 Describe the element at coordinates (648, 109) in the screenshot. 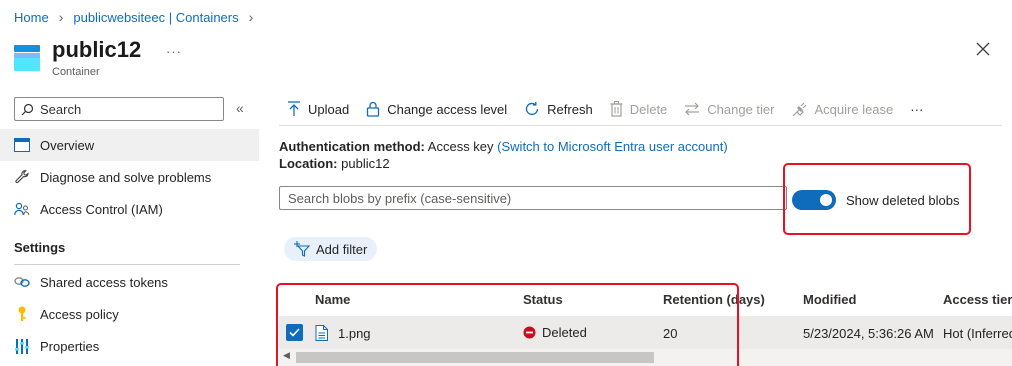

I see `delete-label: Delete` at that location.